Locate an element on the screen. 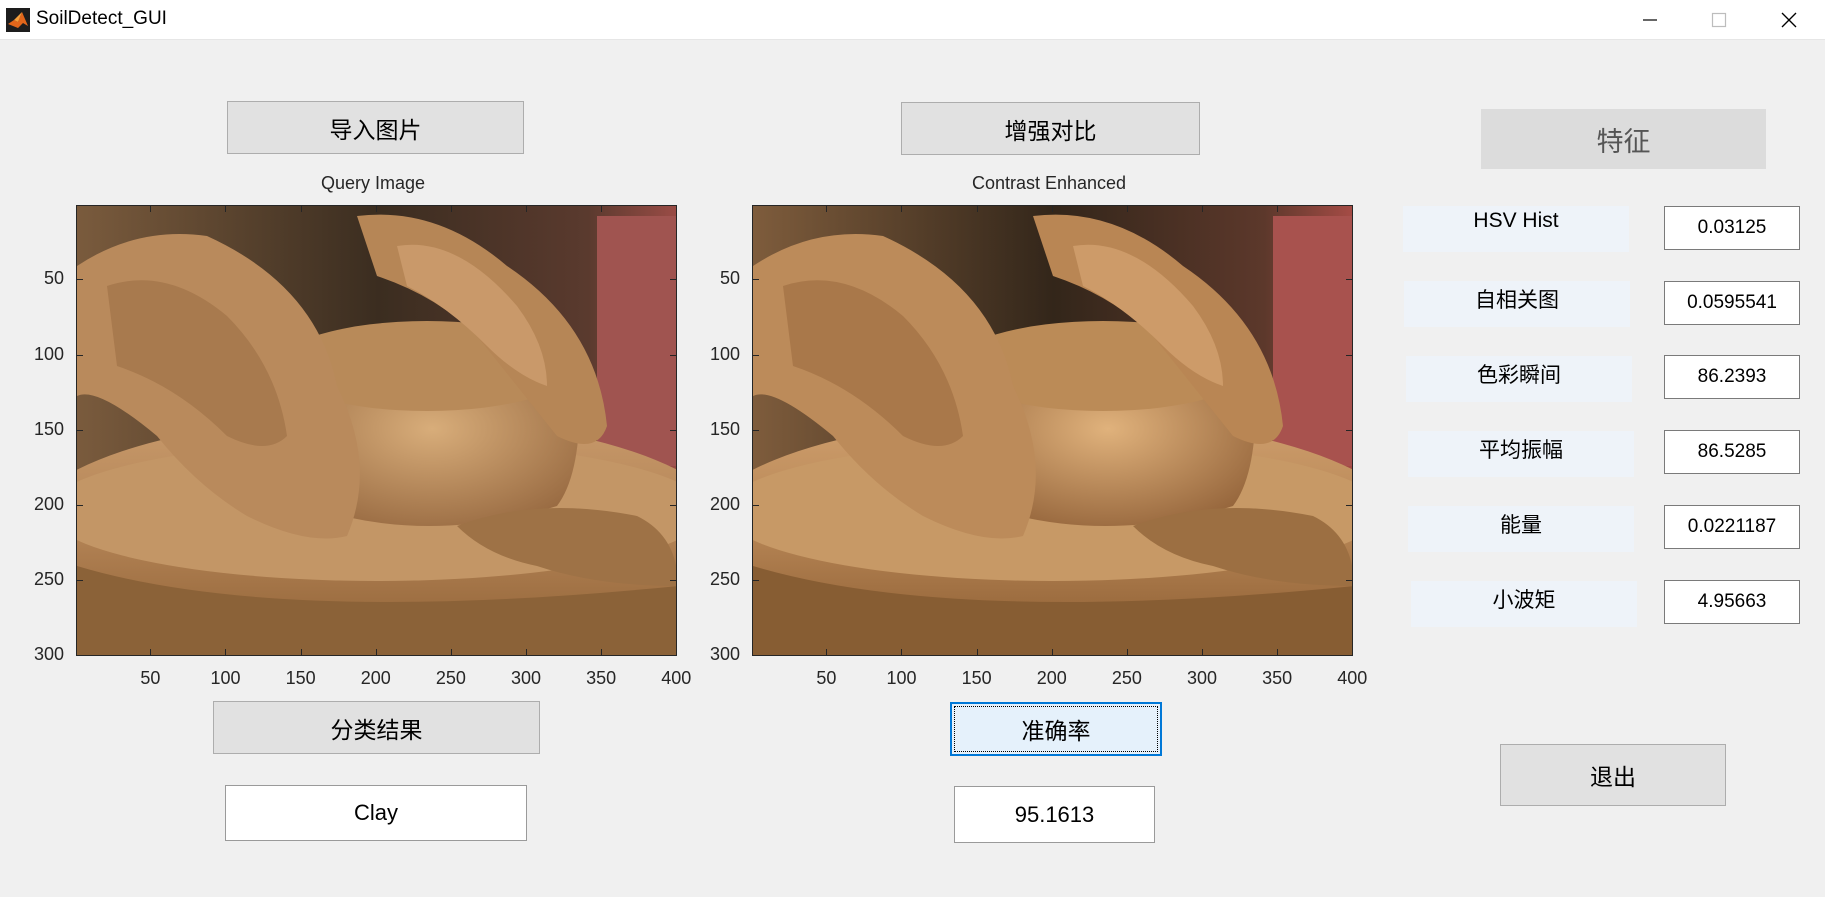  feature-label-mean-amplitude: 平均振幅 is located at coordinates (1521, 454).